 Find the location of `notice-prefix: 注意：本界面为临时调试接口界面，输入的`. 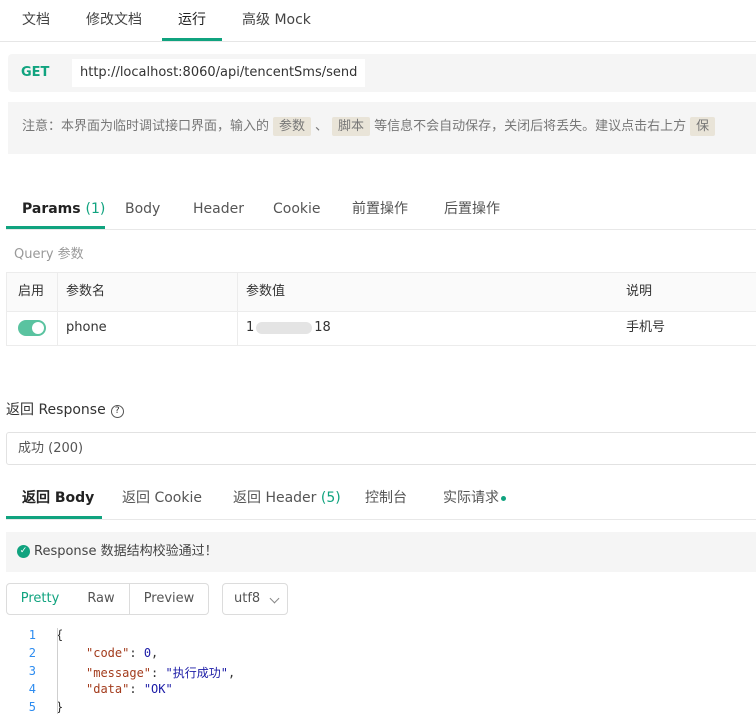

notice-prefix: 注意：本界面为临时调试接口界面，输入的 is located at coordinates (146, 126).